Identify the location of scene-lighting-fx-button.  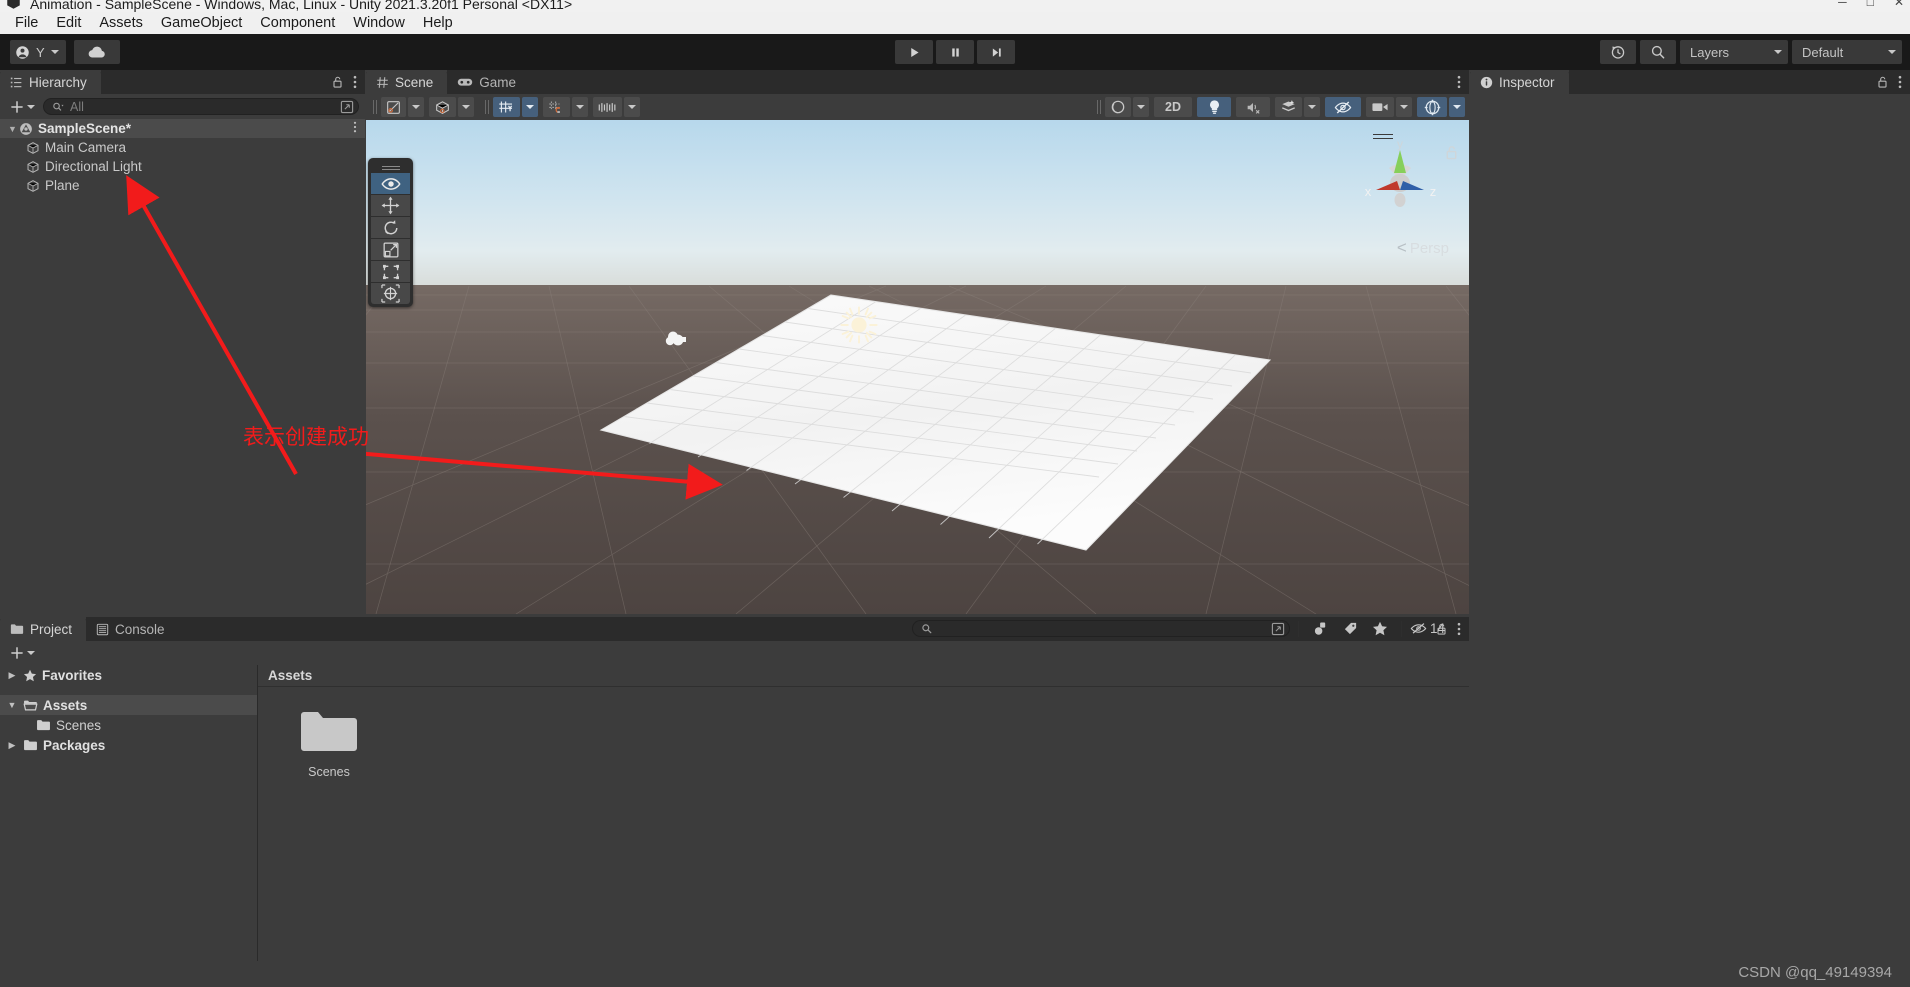
(1118, 107).